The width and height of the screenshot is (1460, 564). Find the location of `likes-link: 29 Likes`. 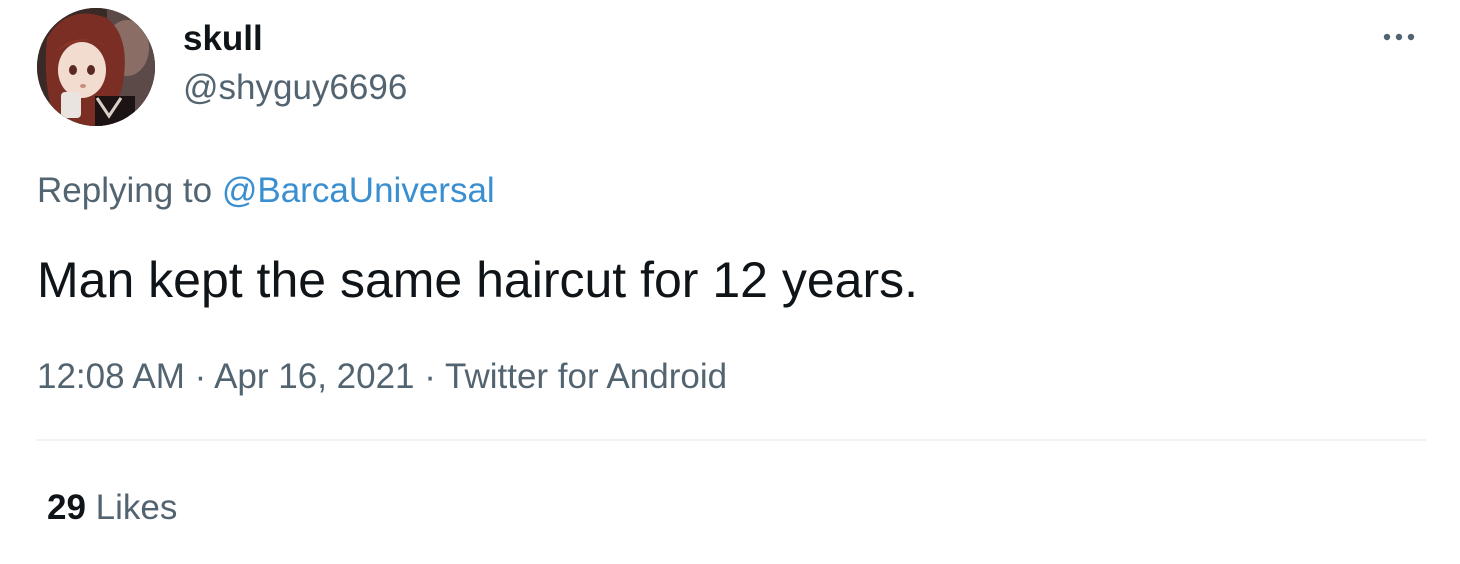

likes-link: 29 Likes is located at coordinates (112, 508).